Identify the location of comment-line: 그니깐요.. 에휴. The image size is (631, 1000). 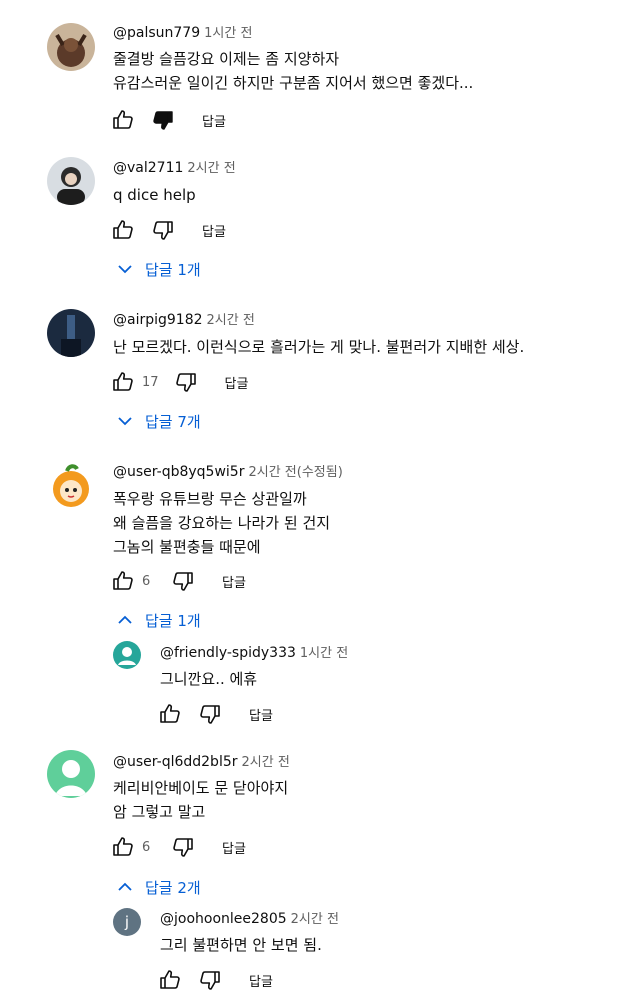
(209, 679).